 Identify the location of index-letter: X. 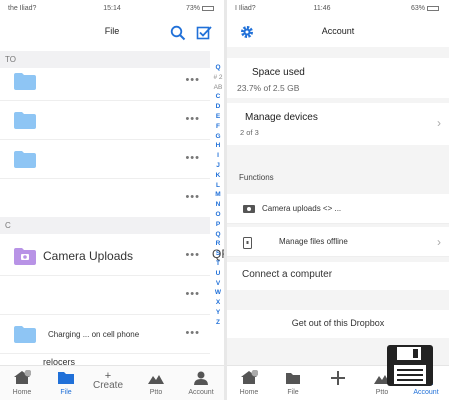
(218, 304).